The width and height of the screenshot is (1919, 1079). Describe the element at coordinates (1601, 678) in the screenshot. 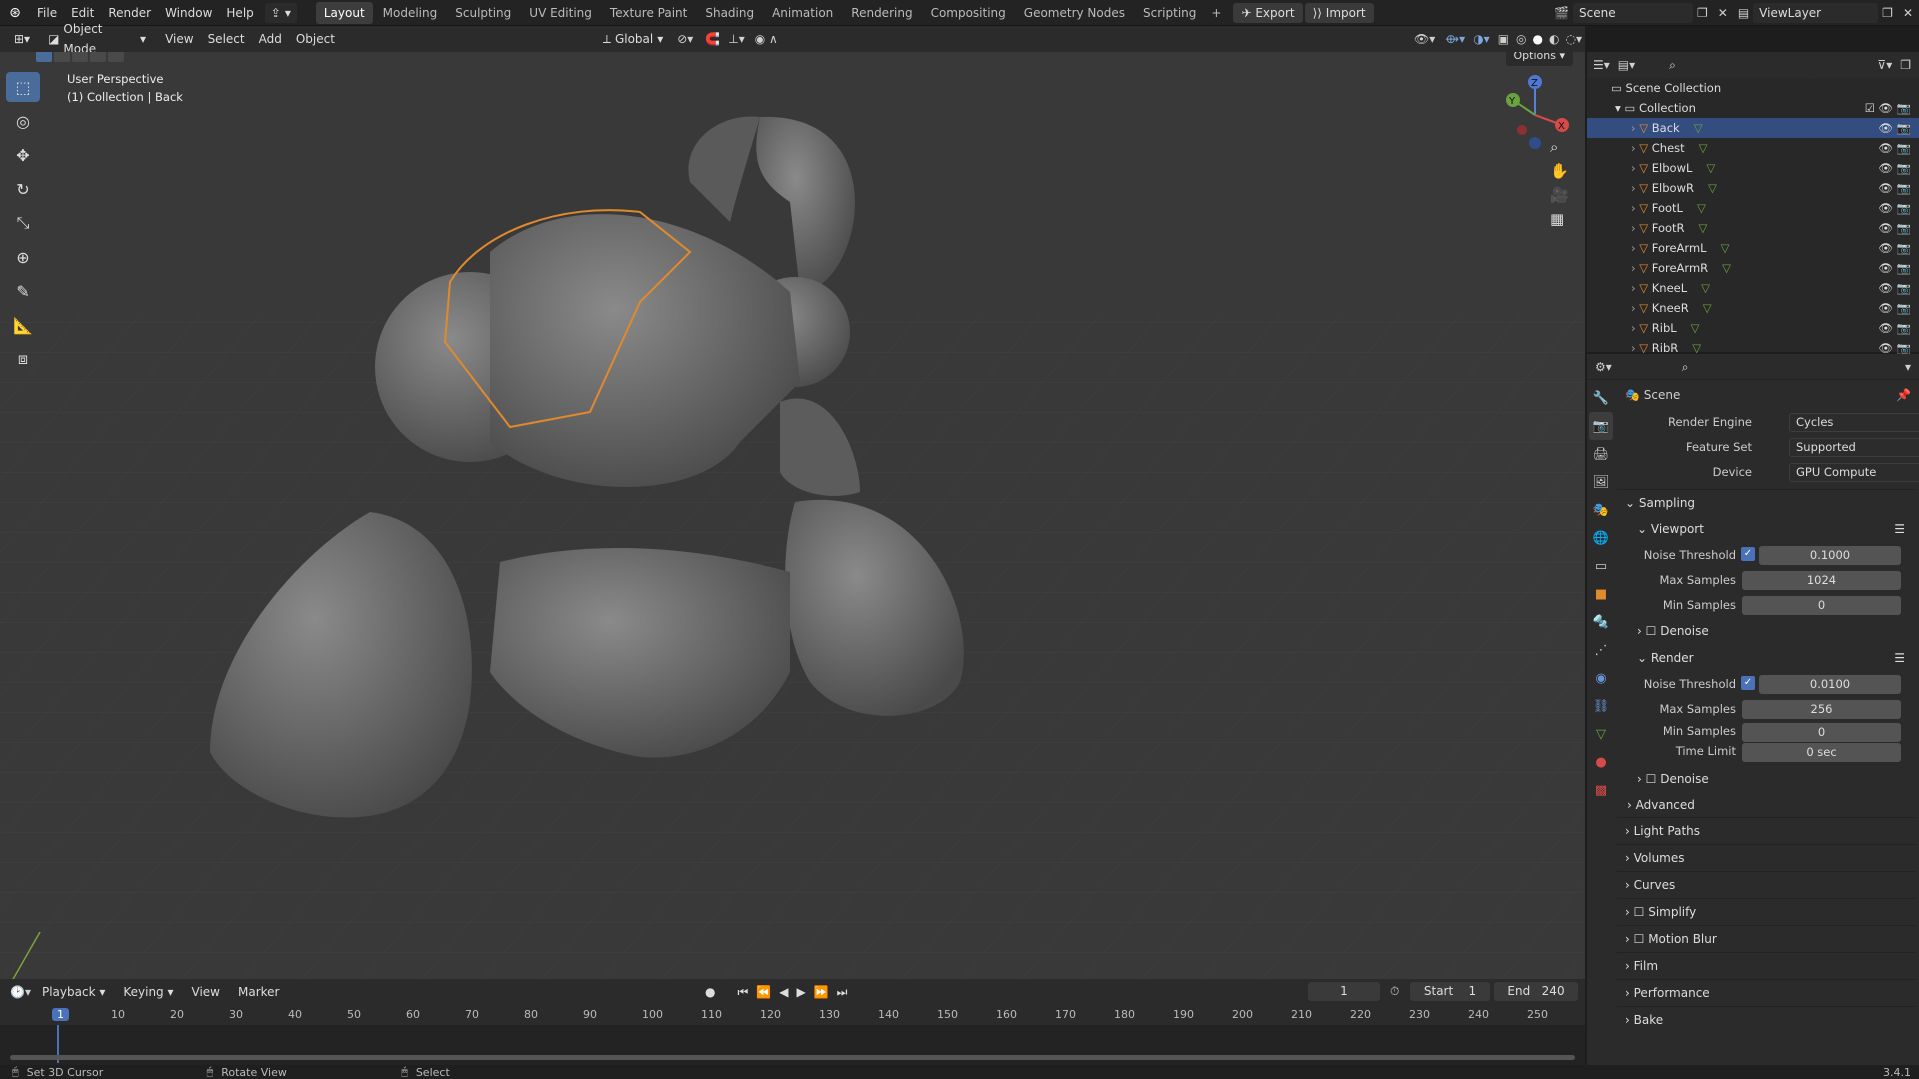

I see `physics-tab-icon: ◉` at that location.